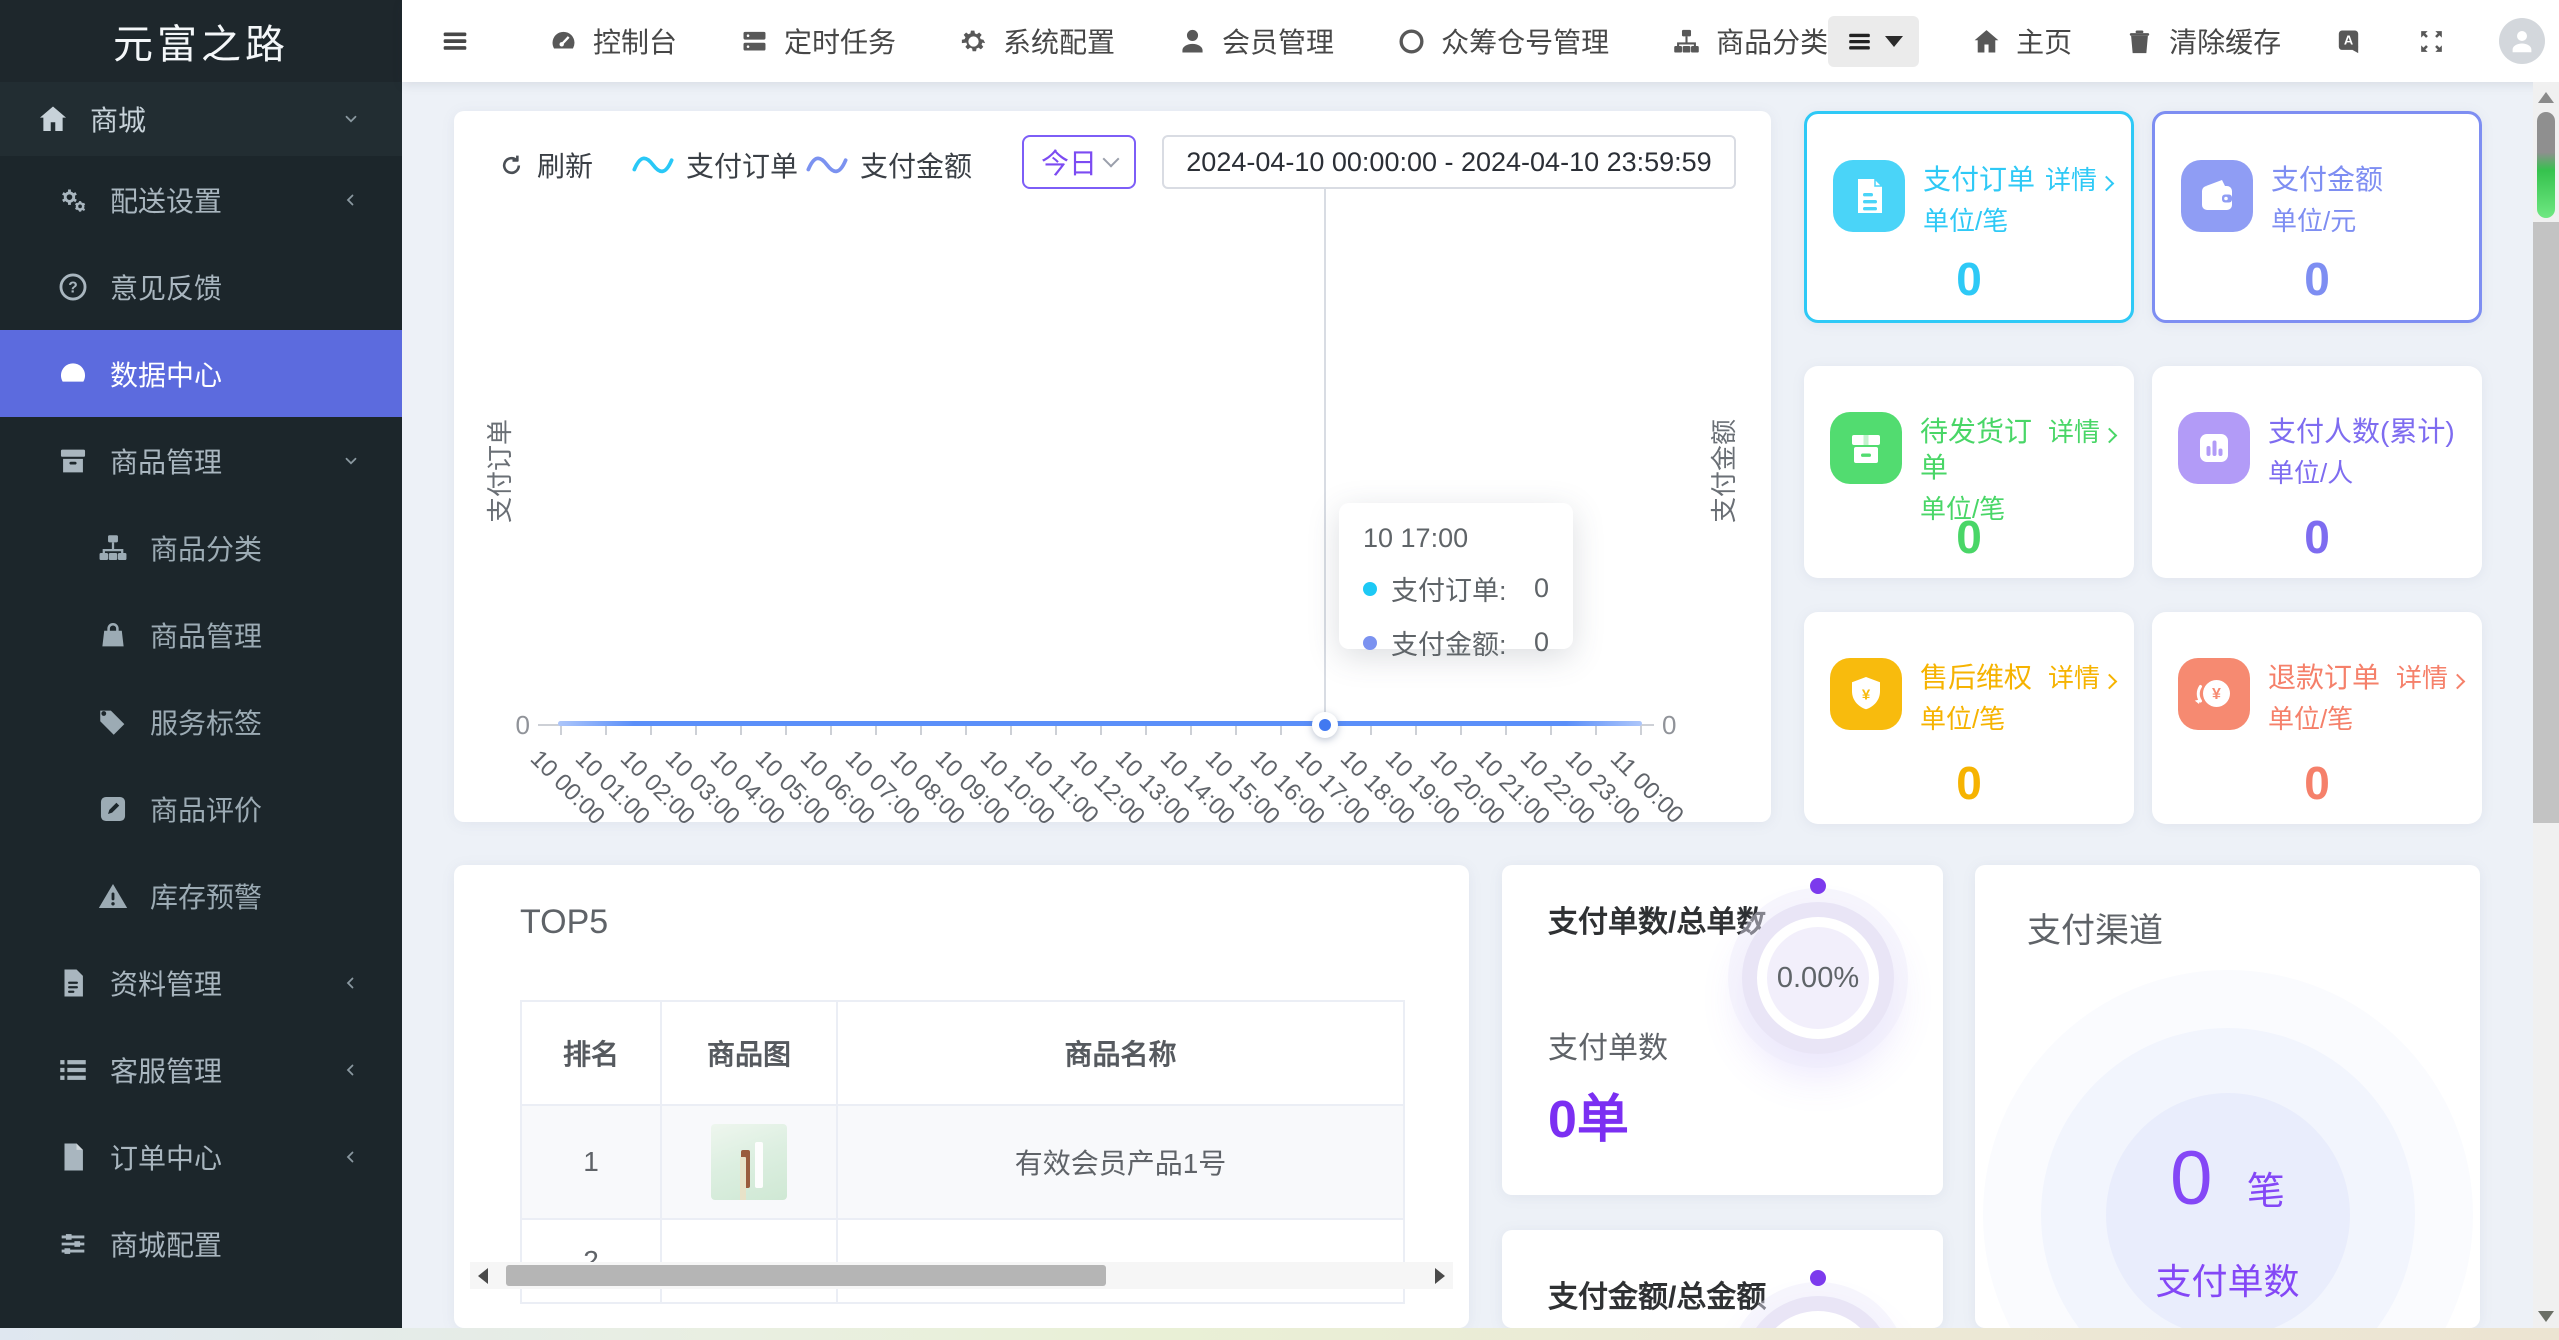 Image resolution: width=2559 pixels, height=1340 pixels. What do you see at coordinates (2021, 41) in the screenshot?
I see `nav-item-homepage: 主页` at bounding box center [2021, 41].